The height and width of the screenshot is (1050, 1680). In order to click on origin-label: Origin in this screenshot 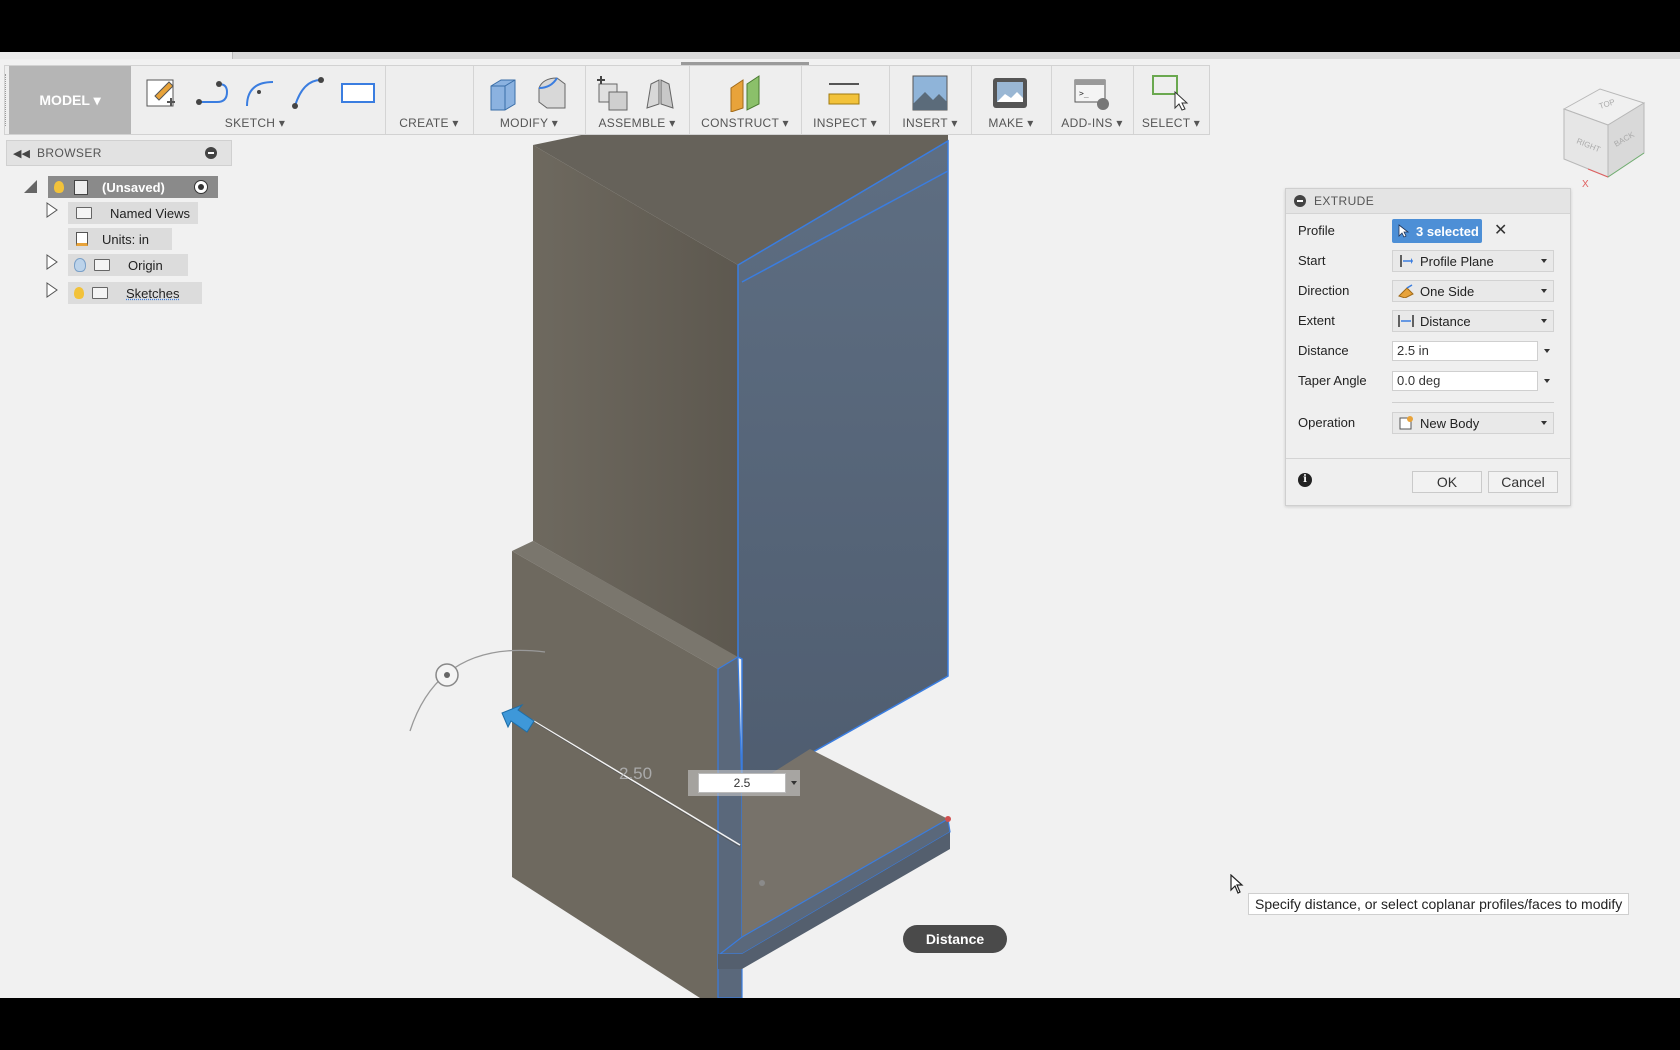, I will do `click(145, 265)`.